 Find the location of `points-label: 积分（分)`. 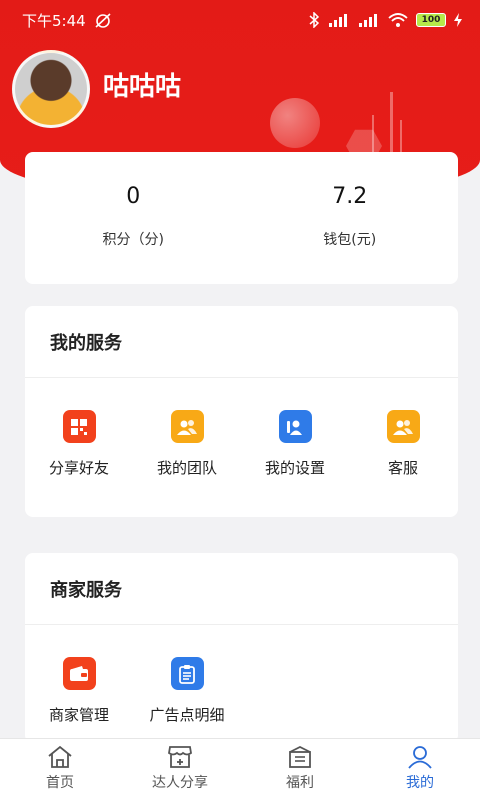

points-label: 积分（分) is located at coordinates (133, 240).